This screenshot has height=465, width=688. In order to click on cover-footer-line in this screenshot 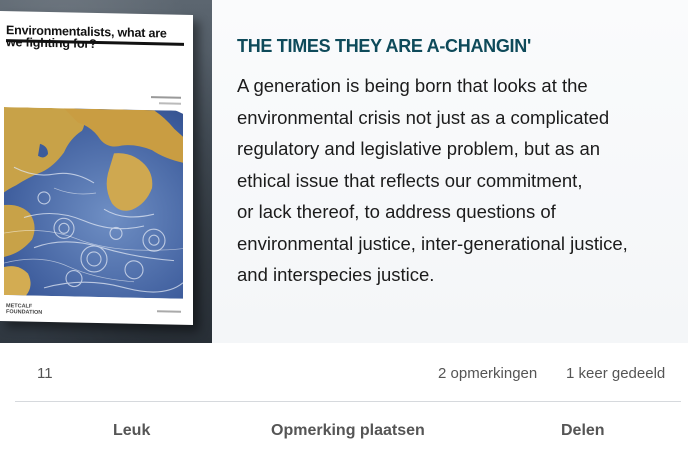, I will do `click(169, 311)`.